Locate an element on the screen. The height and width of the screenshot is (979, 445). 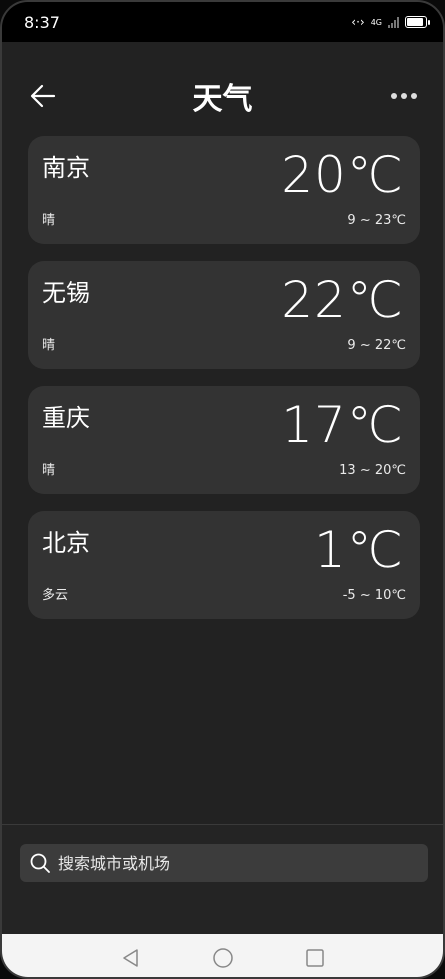
city-card-chongqing: 重庆 17℃ 晴 13 ~ 20℃ is located at coordinates (224, 440).